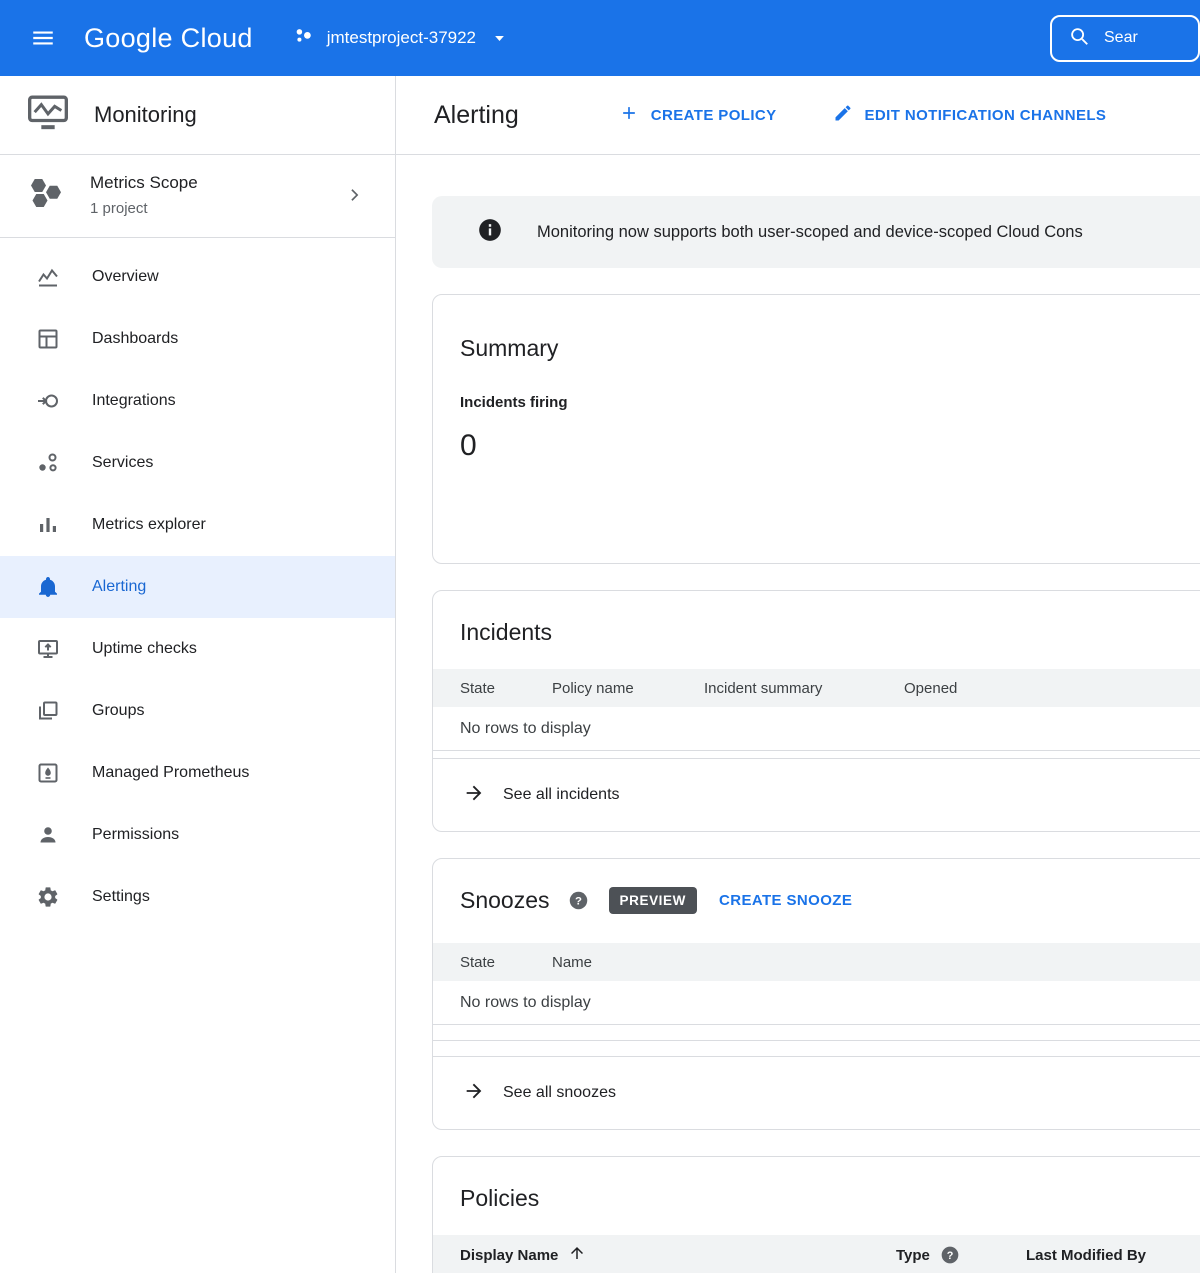 This screenshot has height=1273, width=1200. Describe the element at coordinates (47, 115) in the screenshot. I see `monitoring-product-icon` at that location.